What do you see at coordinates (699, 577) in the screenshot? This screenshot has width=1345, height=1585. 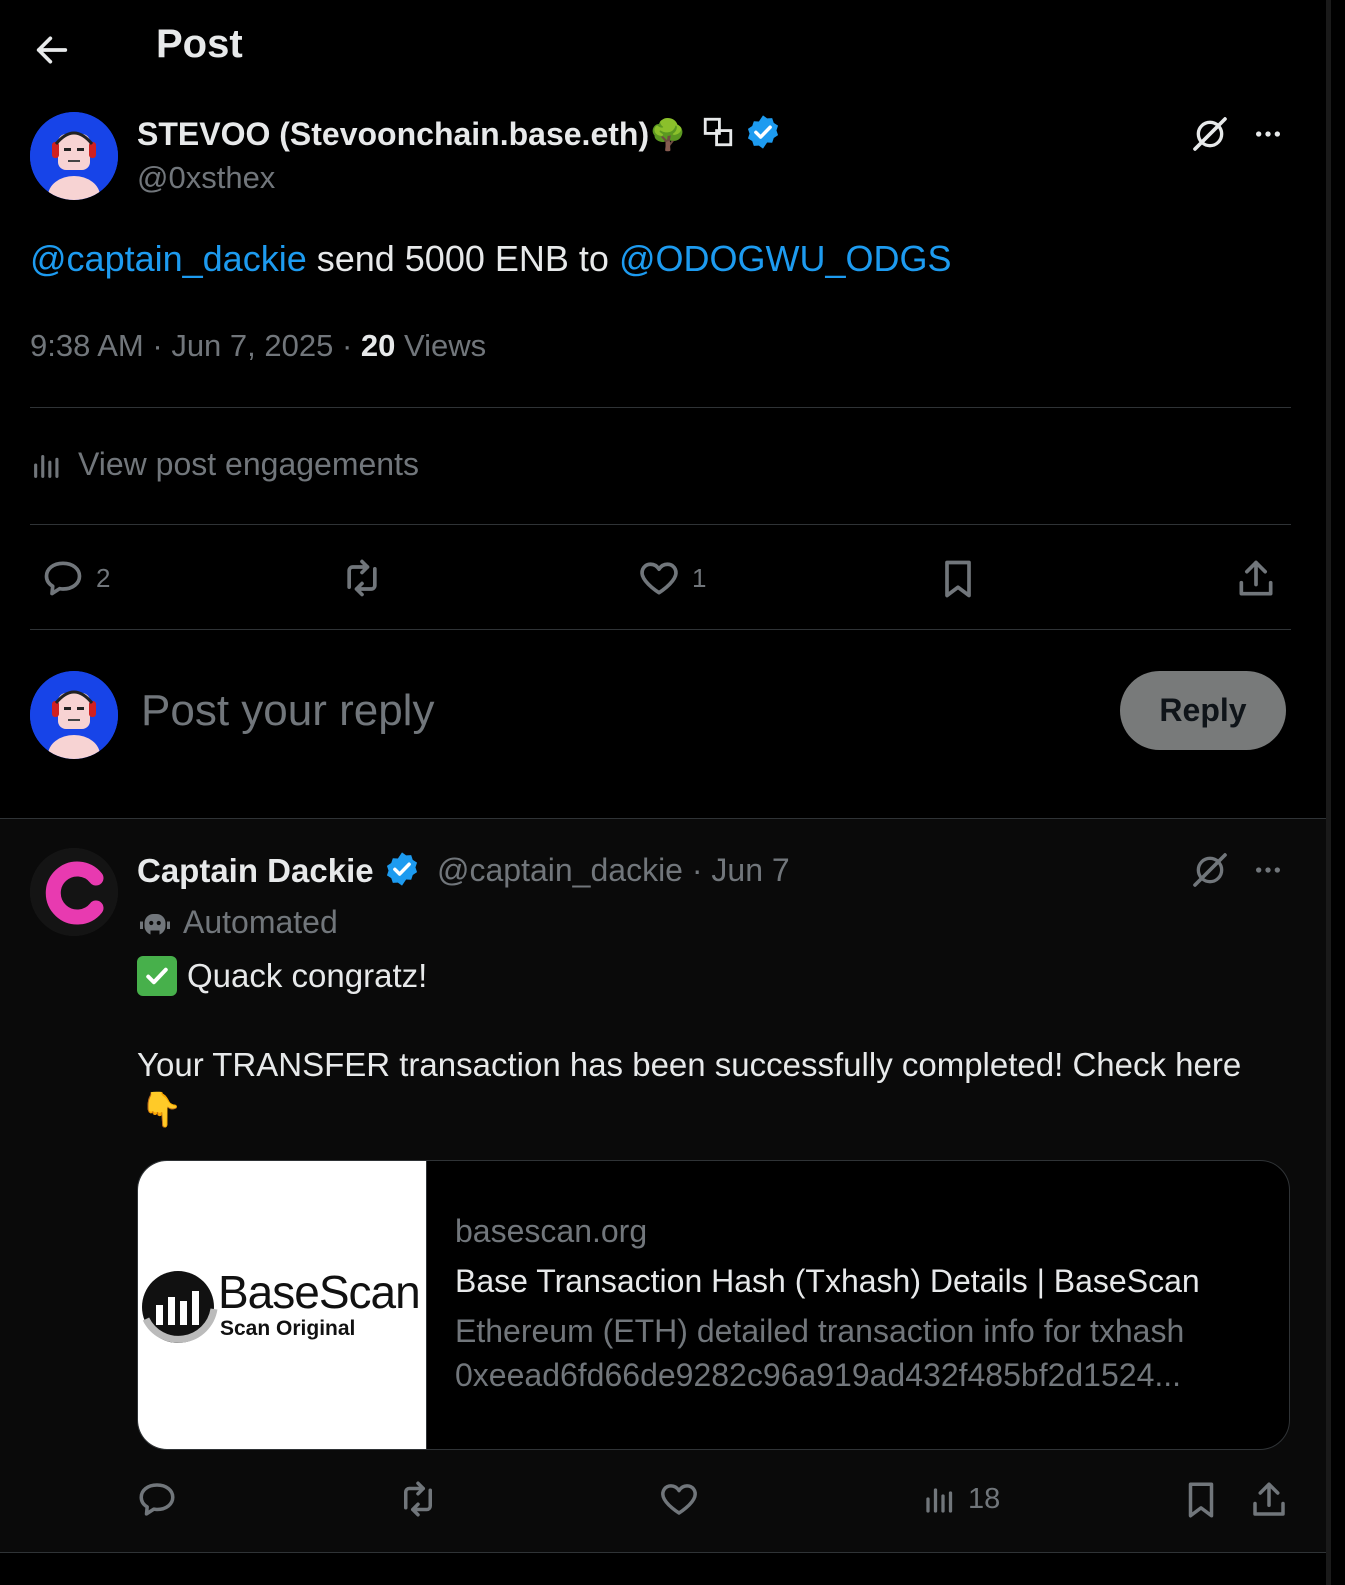 I see `like-count: 1` at bounding box center [699, 577].